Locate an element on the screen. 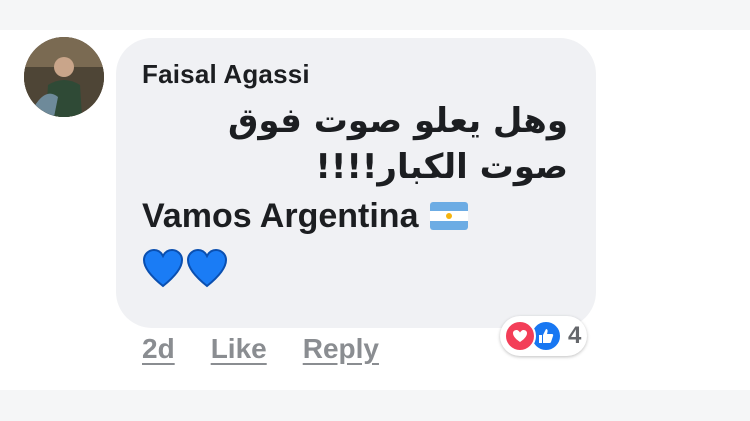  argentina-flag-icon is located at coordinates (449, 216).